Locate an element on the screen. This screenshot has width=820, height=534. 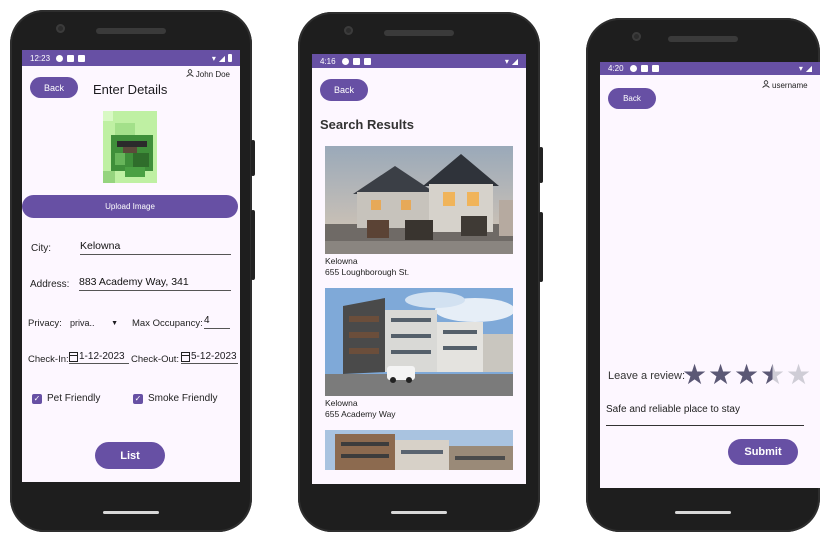
result-address: 655 Loughborough St. is located at coordinates (367, 272).